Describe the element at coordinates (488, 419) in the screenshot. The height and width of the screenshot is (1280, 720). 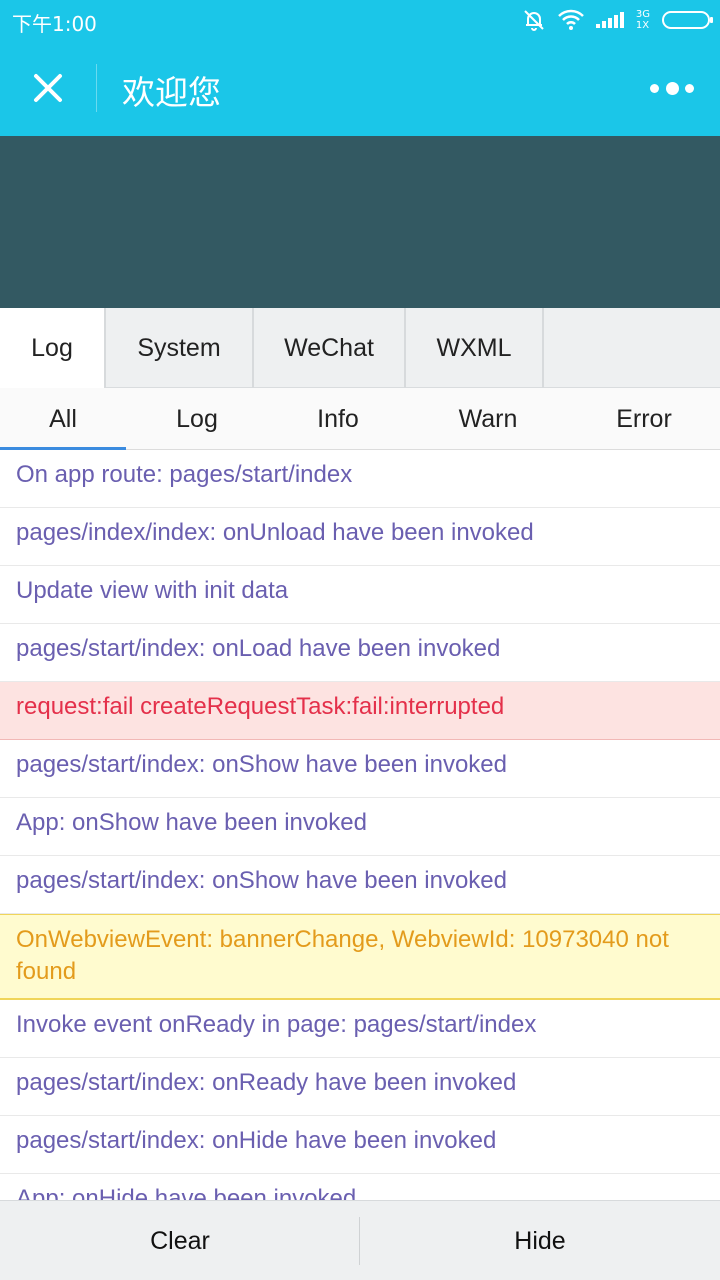
I see `filter-warn: Warn` at that location.